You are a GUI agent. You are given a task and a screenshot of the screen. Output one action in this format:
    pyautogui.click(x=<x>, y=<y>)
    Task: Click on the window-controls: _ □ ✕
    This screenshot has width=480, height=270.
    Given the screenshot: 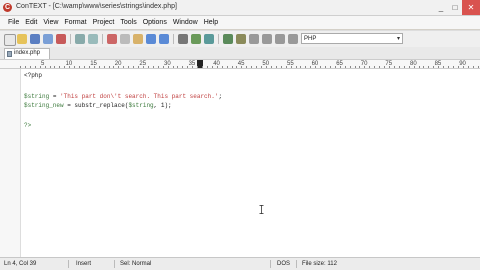 What is the action you would take?
    pyautogui.click(x=457, y=7)
    